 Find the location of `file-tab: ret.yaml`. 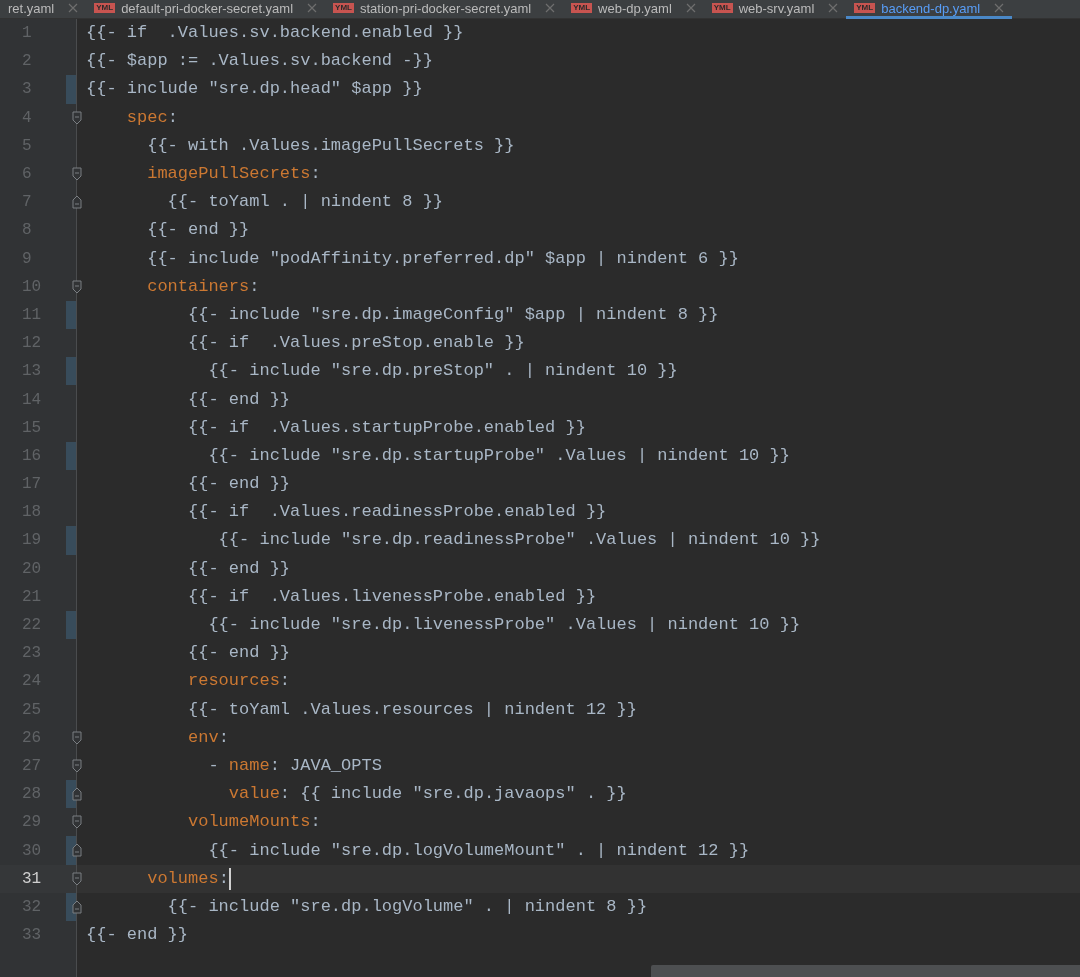

file-tab: ret.yaml is located at coordinates (43, 9).